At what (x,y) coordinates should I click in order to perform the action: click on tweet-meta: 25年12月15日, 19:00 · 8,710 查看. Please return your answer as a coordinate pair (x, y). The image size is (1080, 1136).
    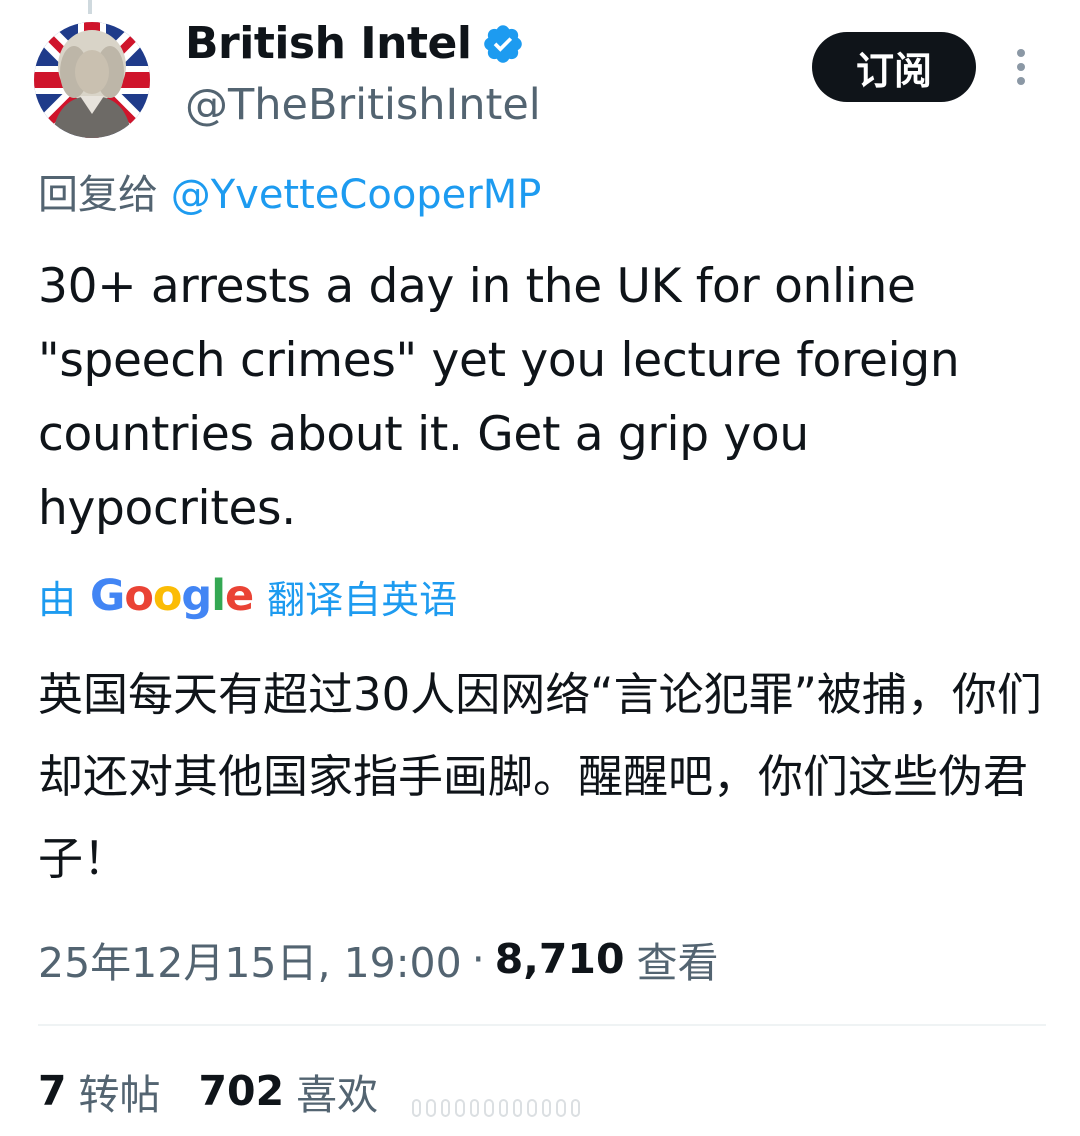
    Looking at the image, I should click on (378, 959).